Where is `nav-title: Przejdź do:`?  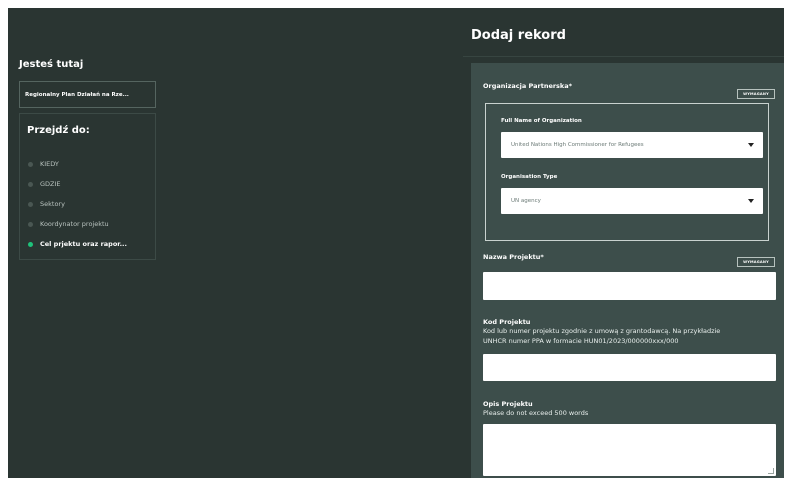
nav-title: Przejdź do: is located at coordinates (58, 130).